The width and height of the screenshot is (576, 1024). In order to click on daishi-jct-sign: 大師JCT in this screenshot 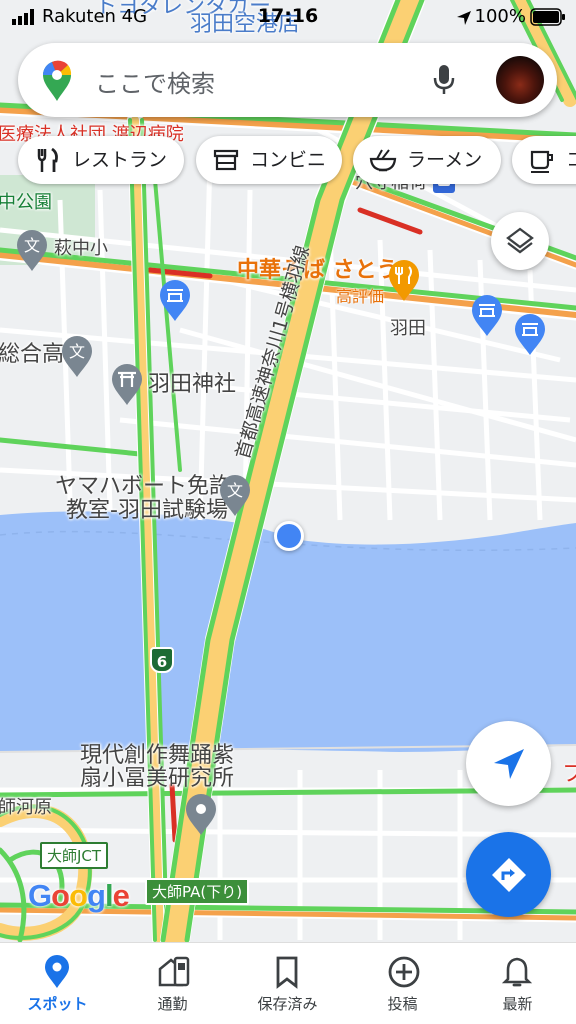, I will do `click(74, 855)`.